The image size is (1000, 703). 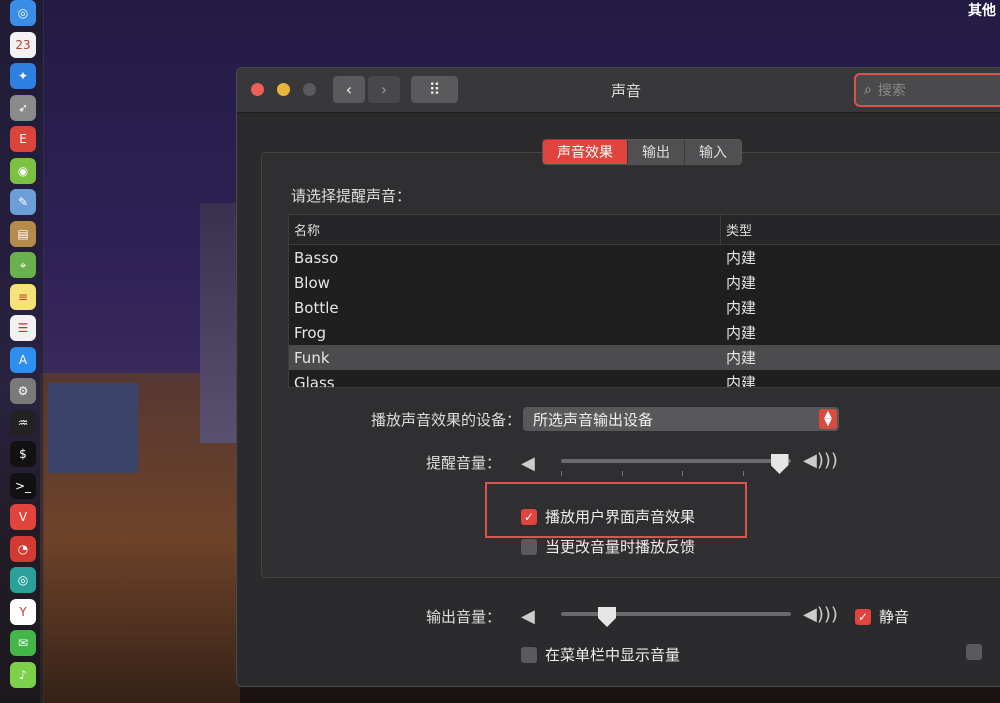 What do you see at coordinates (23, 107) in the screenshot?
I see `rocket-icon: ➶` at bounding box center [23, 107].